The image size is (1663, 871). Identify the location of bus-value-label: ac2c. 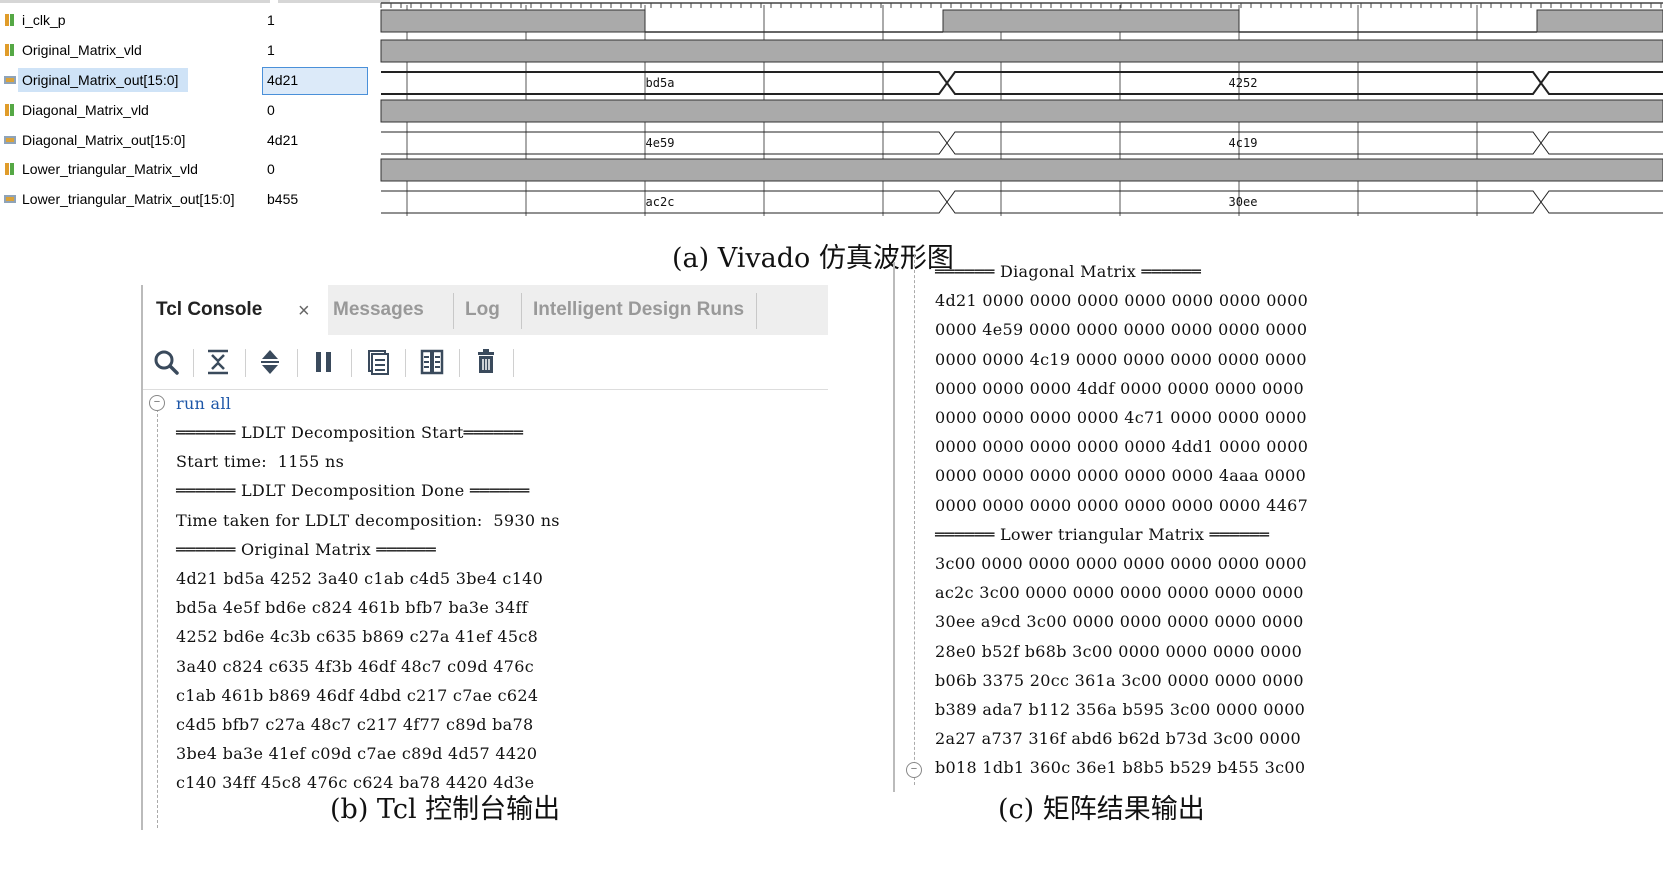
(660, 202).